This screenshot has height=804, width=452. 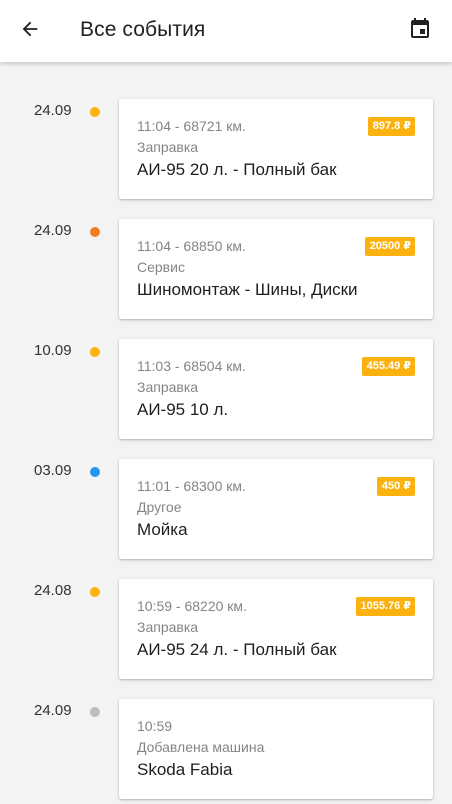 What do you see at coordinates (143, 29) in the screenshot?
I see `page-title: Все события` at bounding box center [143, 29].